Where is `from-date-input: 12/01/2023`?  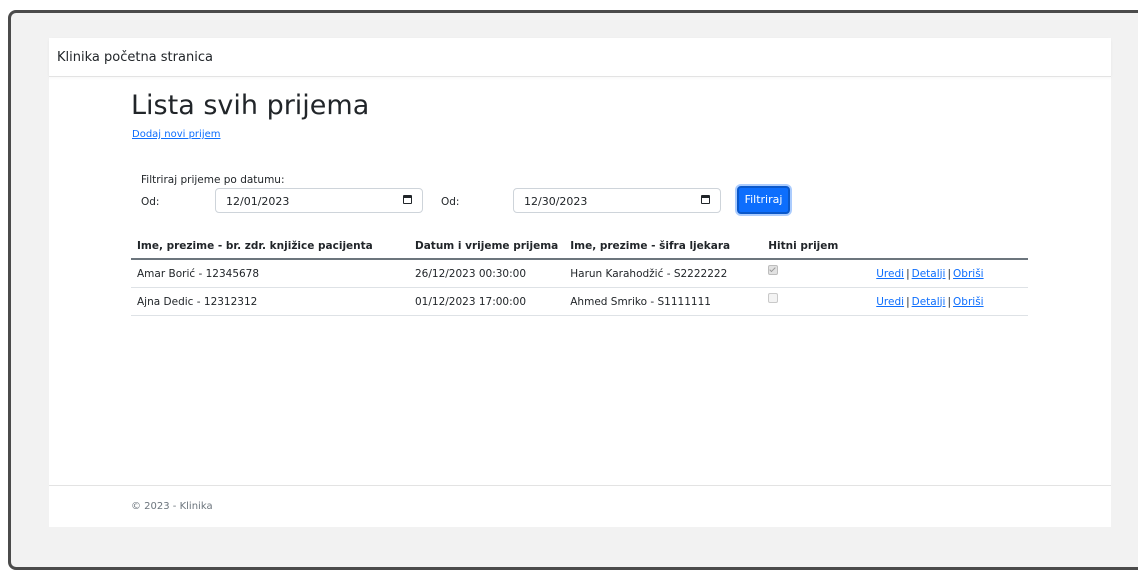 from-date-input: 12/01/2023 is located at coordinates (319, 200).